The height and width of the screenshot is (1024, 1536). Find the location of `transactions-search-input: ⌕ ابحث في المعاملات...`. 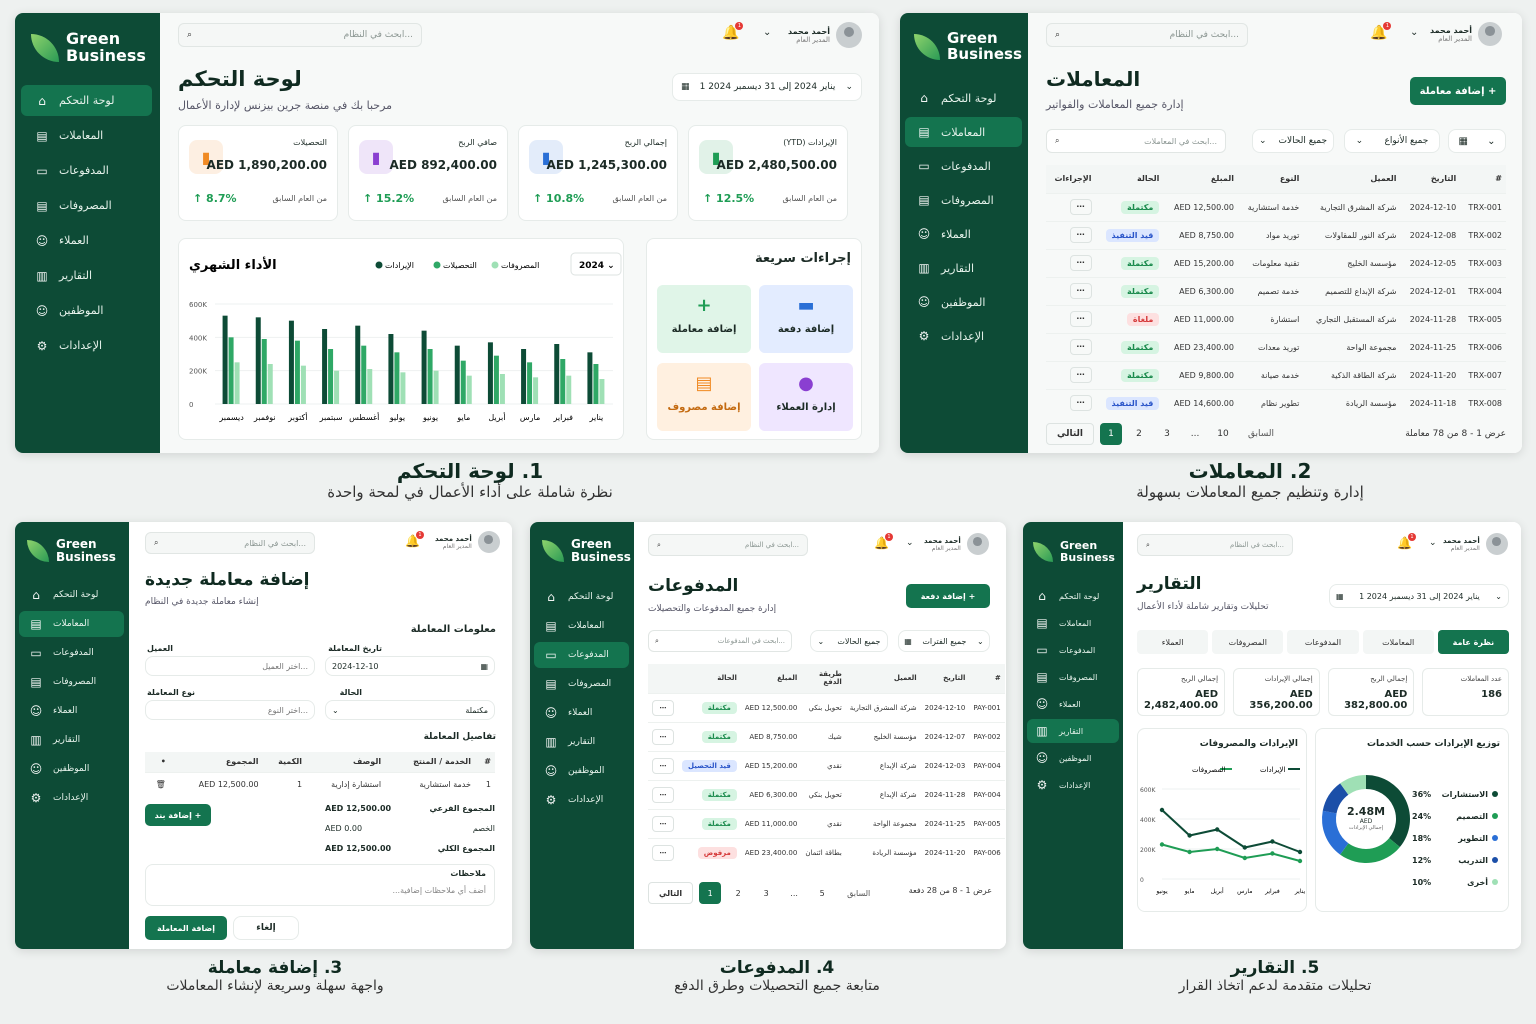

transactions-search-input: ⌕ ابحث في المعاملات... is located at coordinates (1136, 141).